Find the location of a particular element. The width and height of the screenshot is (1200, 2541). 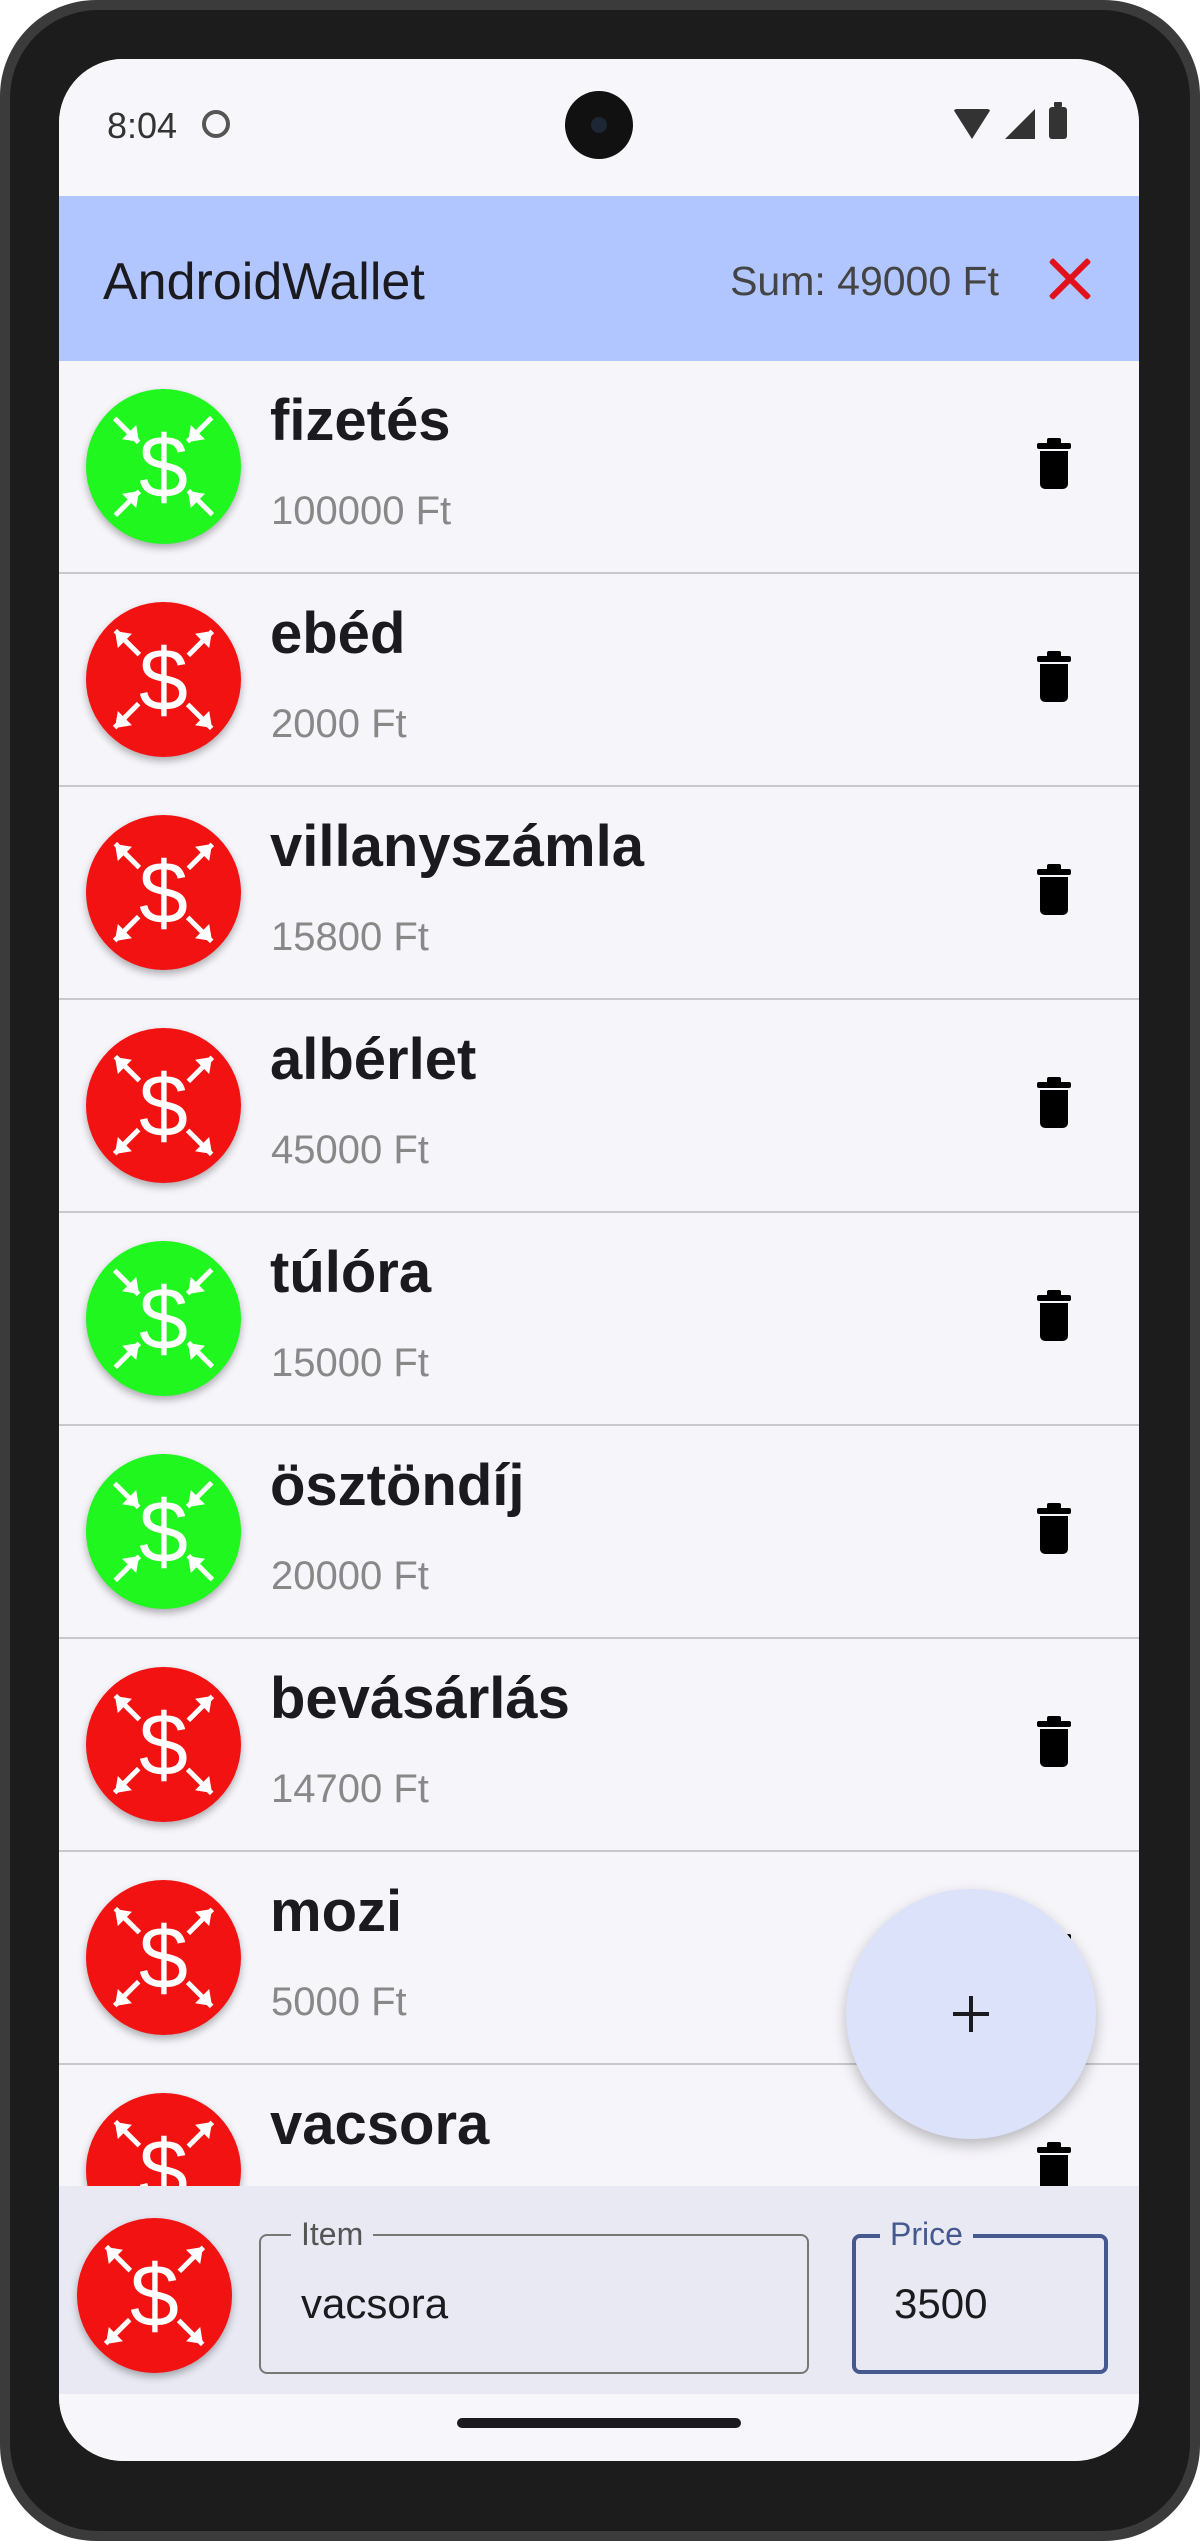

notification-face-icon is located at coordinates (216, 124).